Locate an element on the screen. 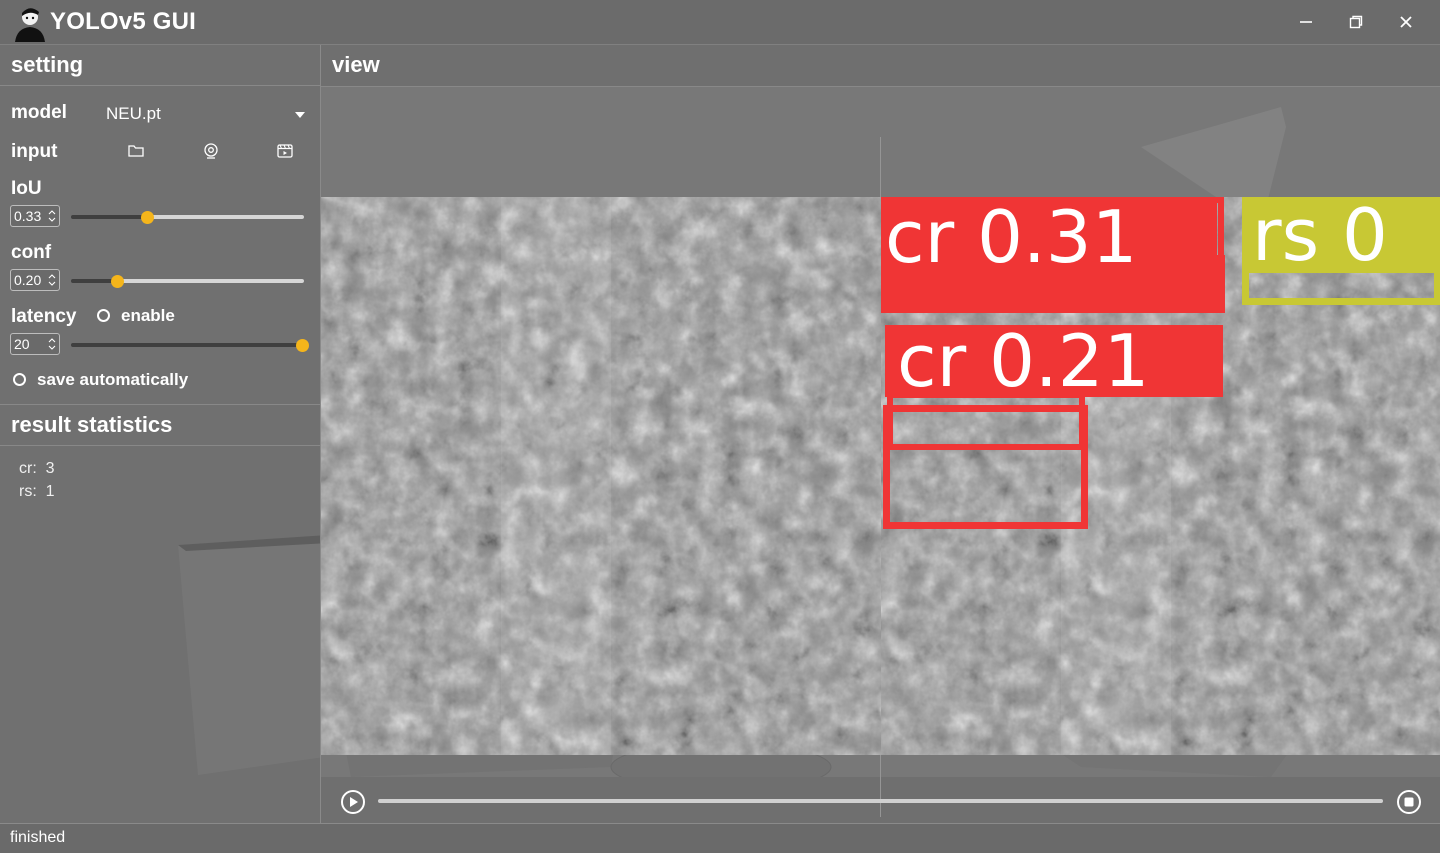 Image resolution: width=1440 pixels, height=853 pixels. detection-label-cr-3: cr 0.21 is located at coordinates (1054, 361).